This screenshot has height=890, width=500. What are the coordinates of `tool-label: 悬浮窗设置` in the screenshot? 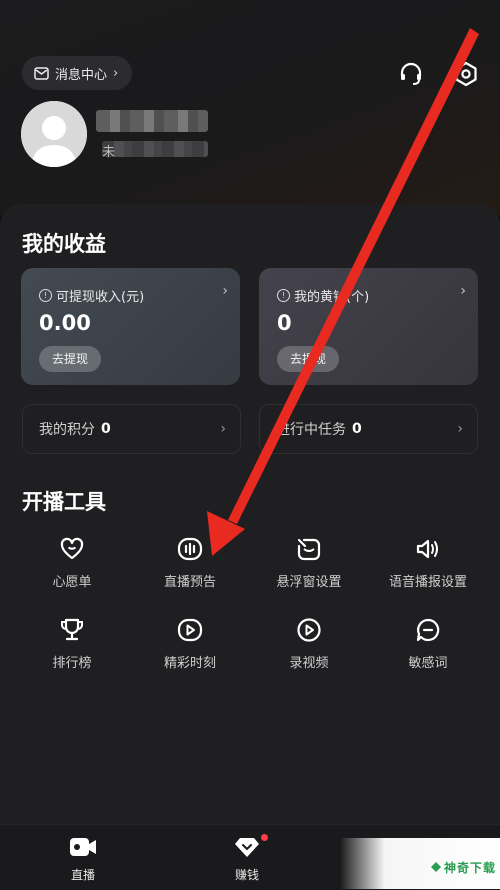 It's located at (309, 582).